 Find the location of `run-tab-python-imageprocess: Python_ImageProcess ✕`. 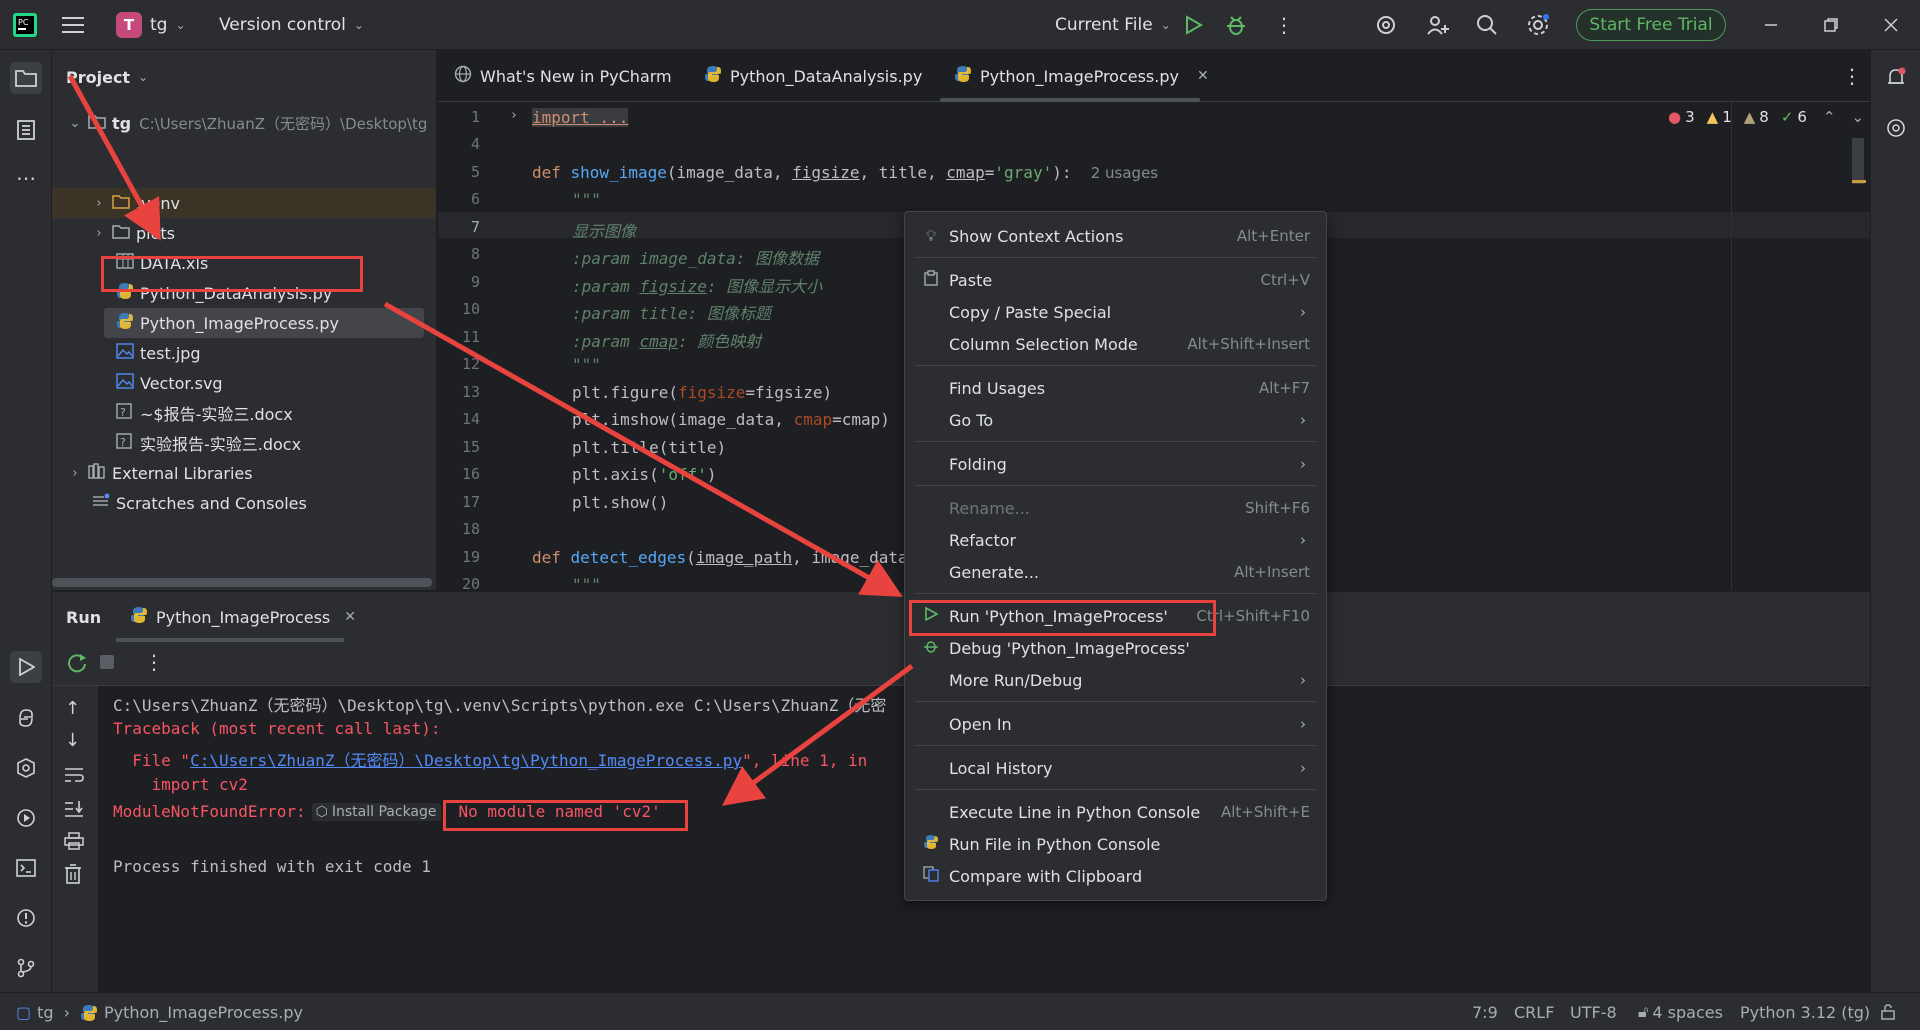

run-tab-python-imageprocess: Python_ImageProcess ✕ is located at coordinates (243, 617).